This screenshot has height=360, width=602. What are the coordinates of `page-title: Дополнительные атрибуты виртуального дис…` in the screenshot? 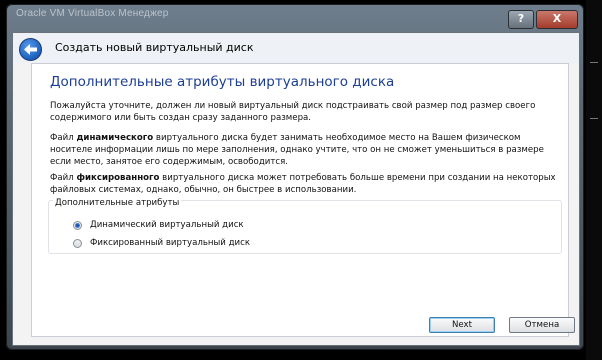 It's located at (222, 82).